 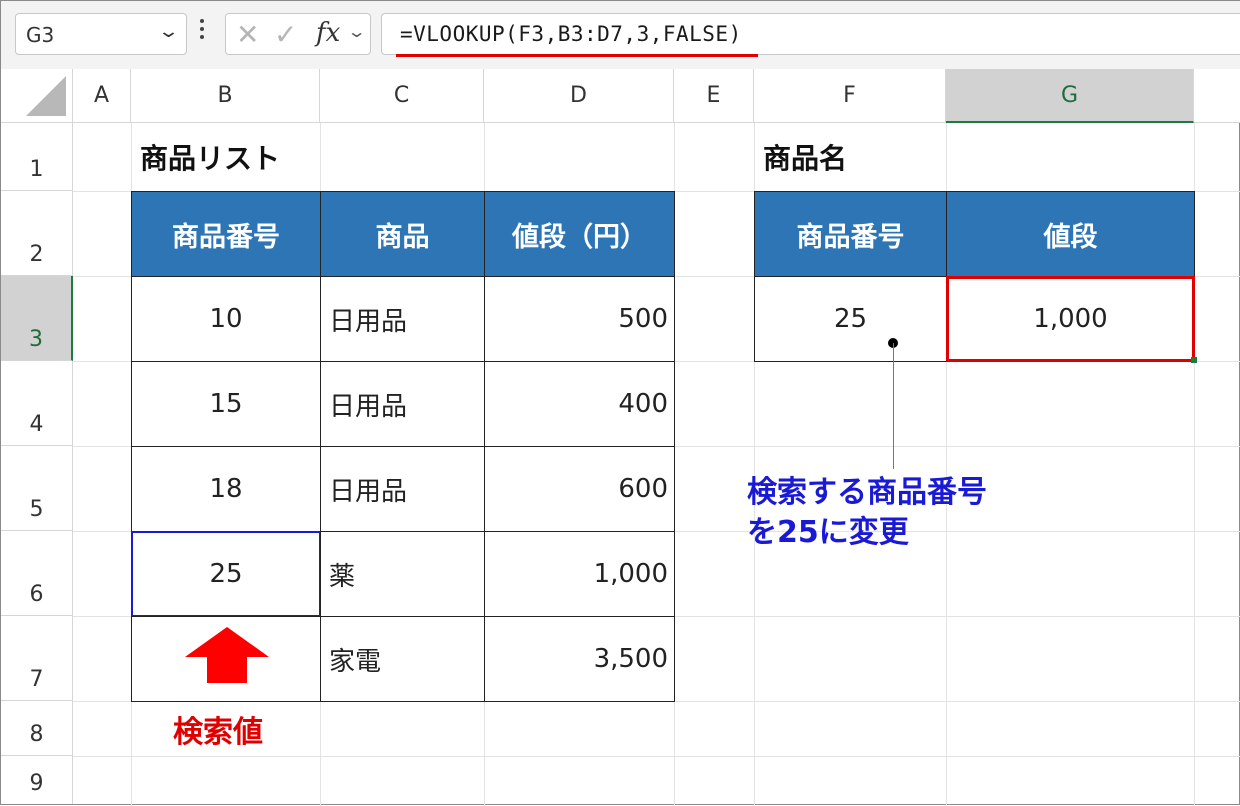 What do you see at coordinates (101, 34) in the screenshot?
I see `name-box: G3 ⌄` at bounding box center [101, 34].